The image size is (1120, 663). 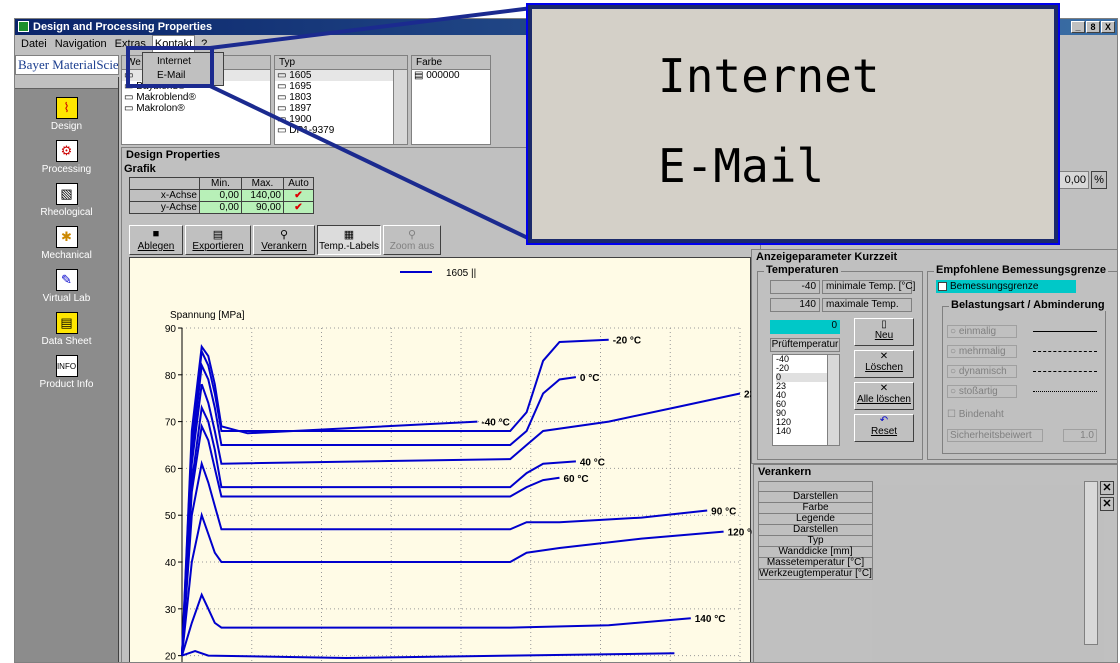 I want to click on temperature-list-scrollbar, so click(x=833, y=400).